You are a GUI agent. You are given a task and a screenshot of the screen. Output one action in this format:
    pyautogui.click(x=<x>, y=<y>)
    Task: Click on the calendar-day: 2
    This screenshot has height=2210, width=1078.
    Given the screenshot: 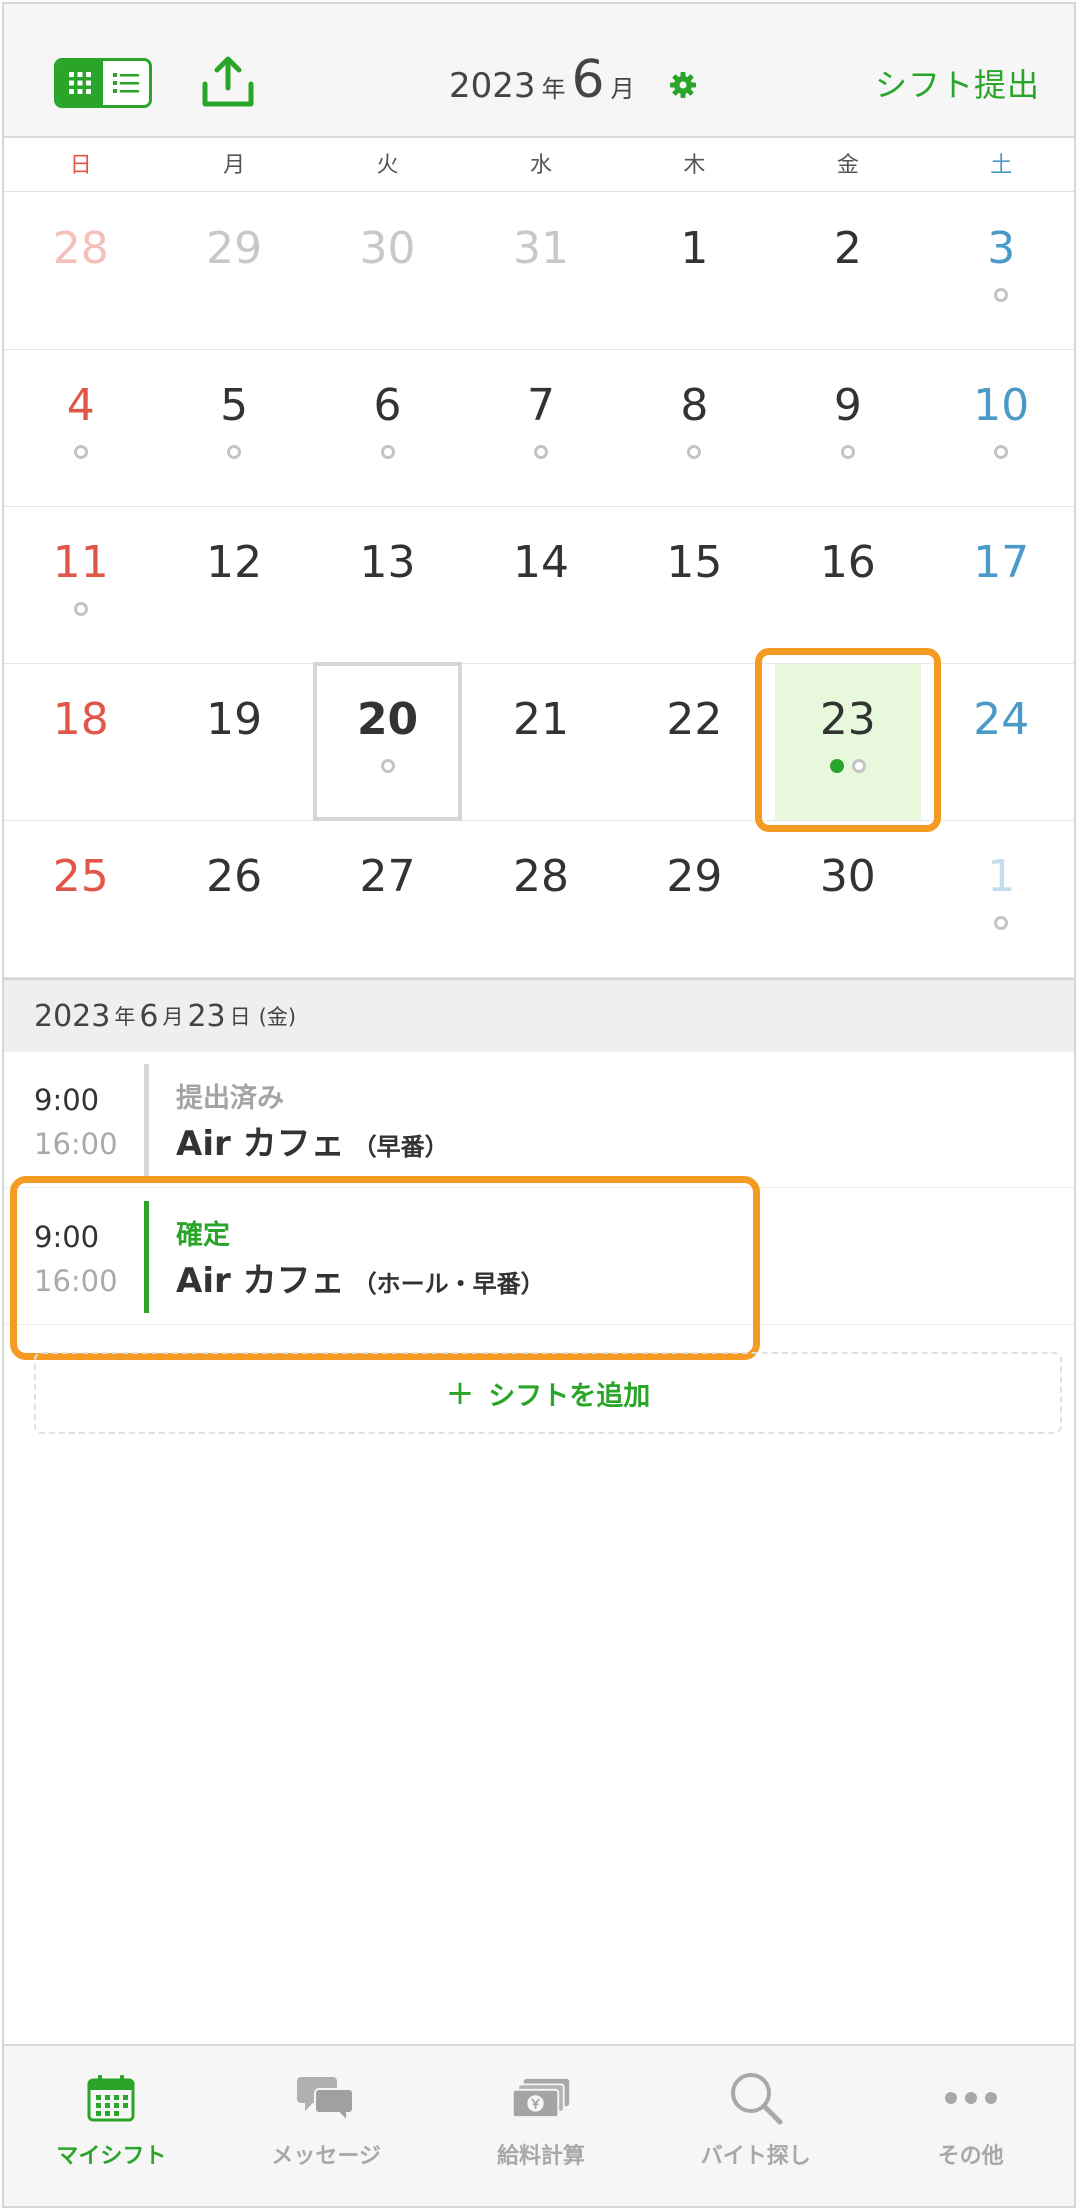 What is the action you would take?
    pyautogui.click(x=847, y=271)
    